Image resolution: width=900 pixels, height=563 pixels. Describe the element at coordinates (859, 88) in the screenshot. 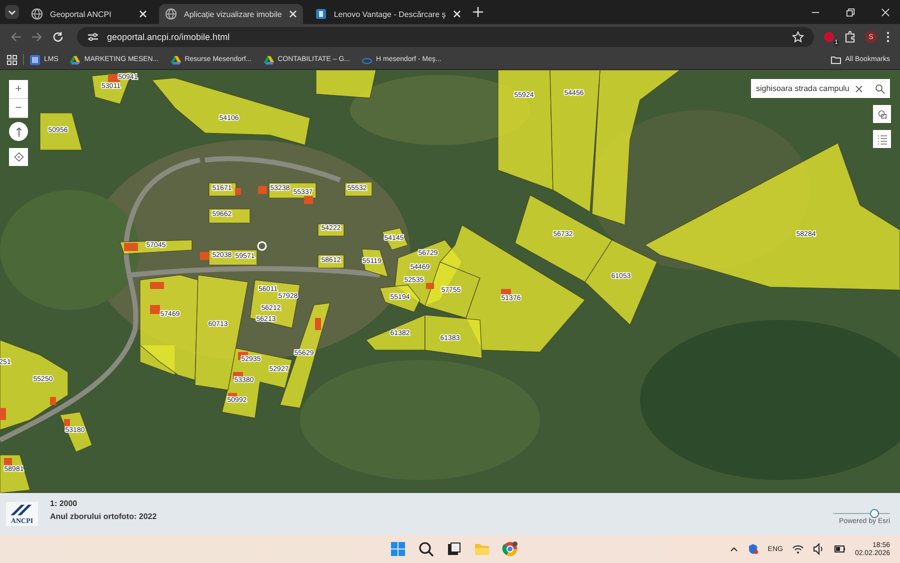

I see `clear-icon` at that location.